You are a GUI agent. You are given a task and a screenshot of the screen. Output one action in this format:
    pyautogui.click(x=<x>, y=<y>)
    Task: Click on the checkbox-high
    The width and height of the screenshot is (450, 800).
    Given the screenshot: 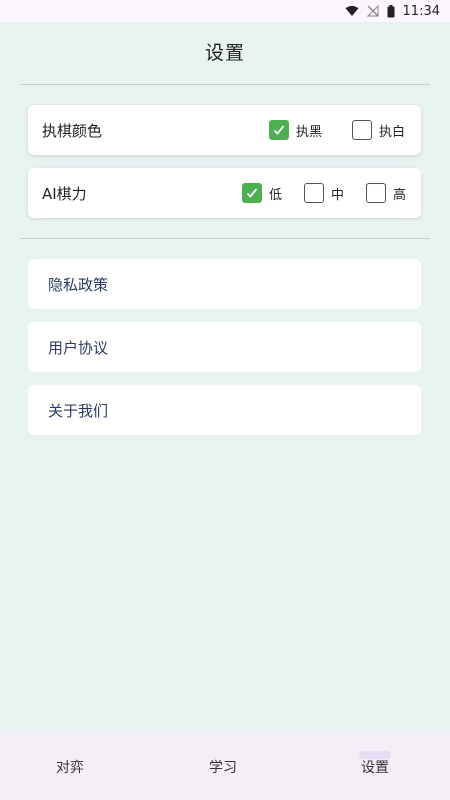 What is the action you would take?
    pyautogui.click(x=376, y=193)
    